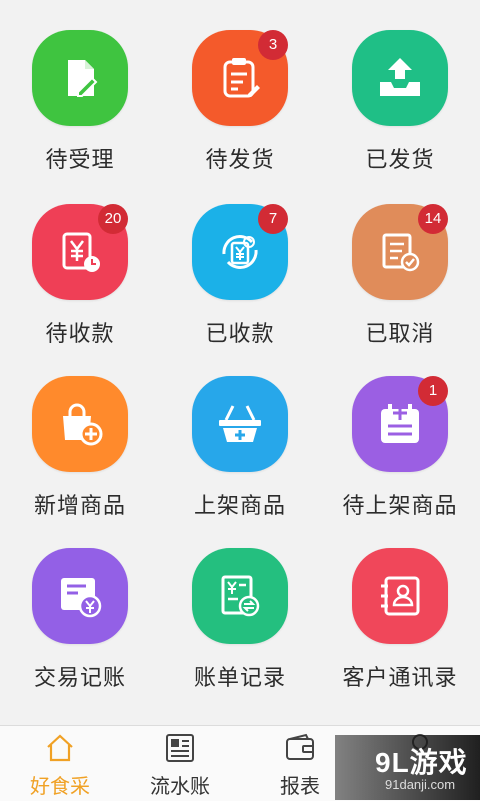 This screenshot has height=801, width=480. What do you see at coordinates (400, 334) in the screenshot?
I see `grid-item-label: 已取消` at bounding box center [400, 334].